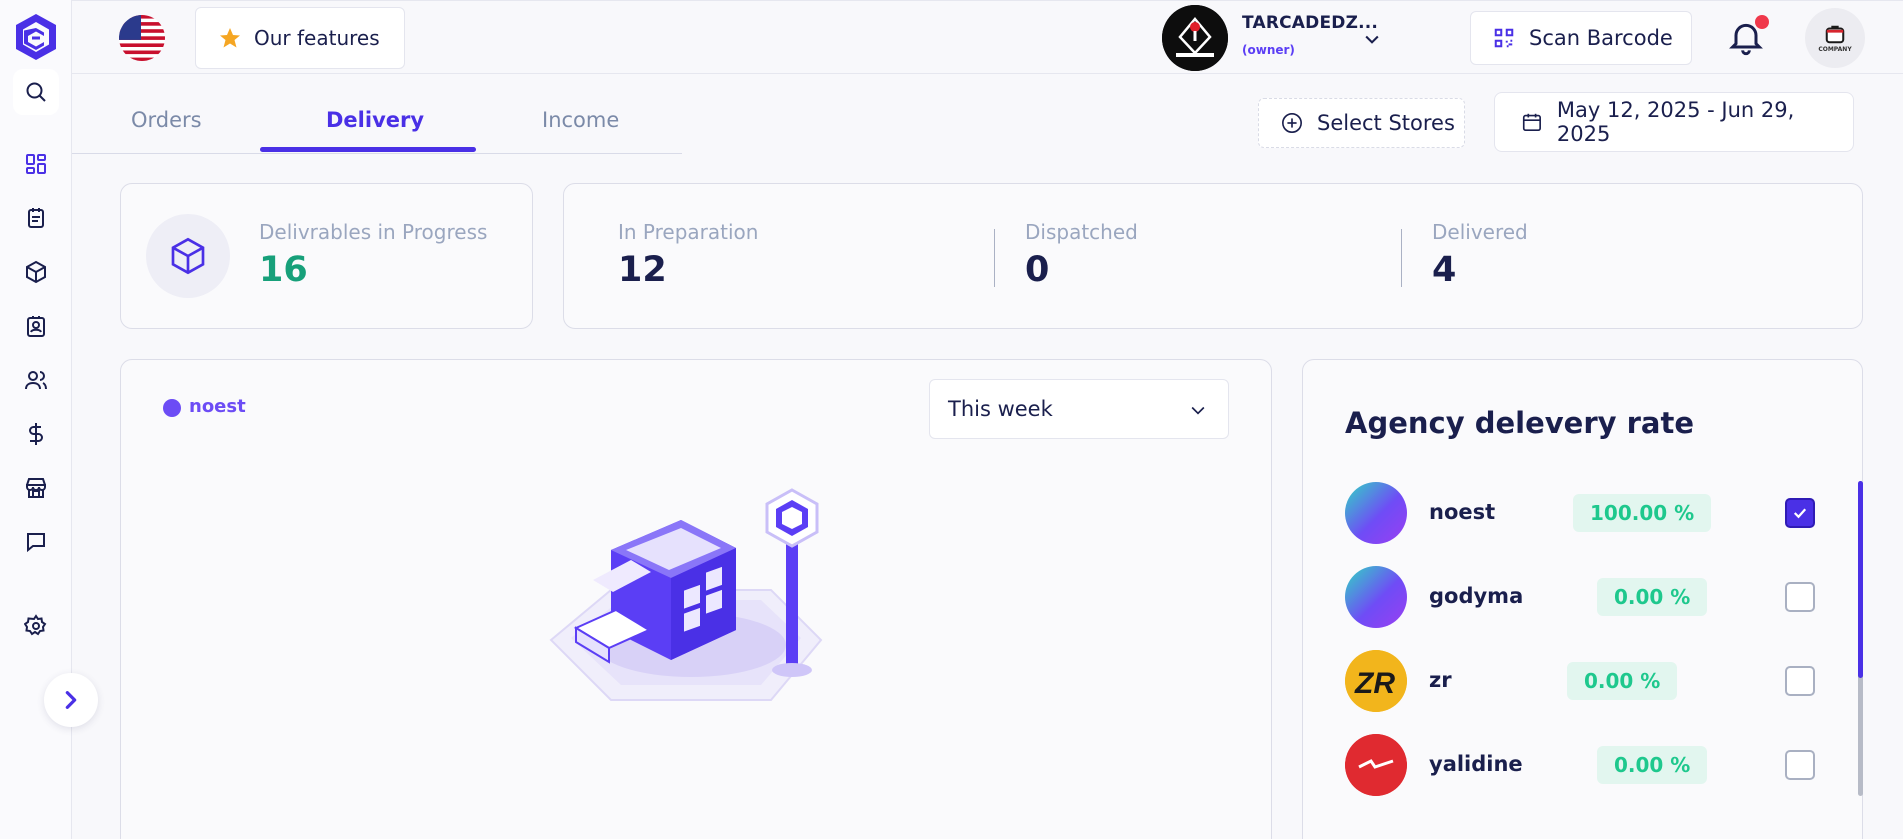 This screenshot has width=1903, height=839. What do you see at coordinates (217, 406) in the screenshot?
I see `legend-label: noest` at bounding box center [217, 406].